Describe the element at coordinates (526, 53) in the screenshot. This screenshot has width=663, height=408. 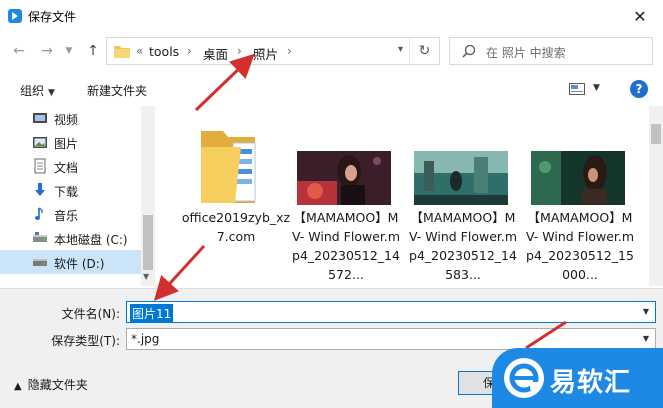
I see `search-placeholder: 在 照片 中搜索` at that location.